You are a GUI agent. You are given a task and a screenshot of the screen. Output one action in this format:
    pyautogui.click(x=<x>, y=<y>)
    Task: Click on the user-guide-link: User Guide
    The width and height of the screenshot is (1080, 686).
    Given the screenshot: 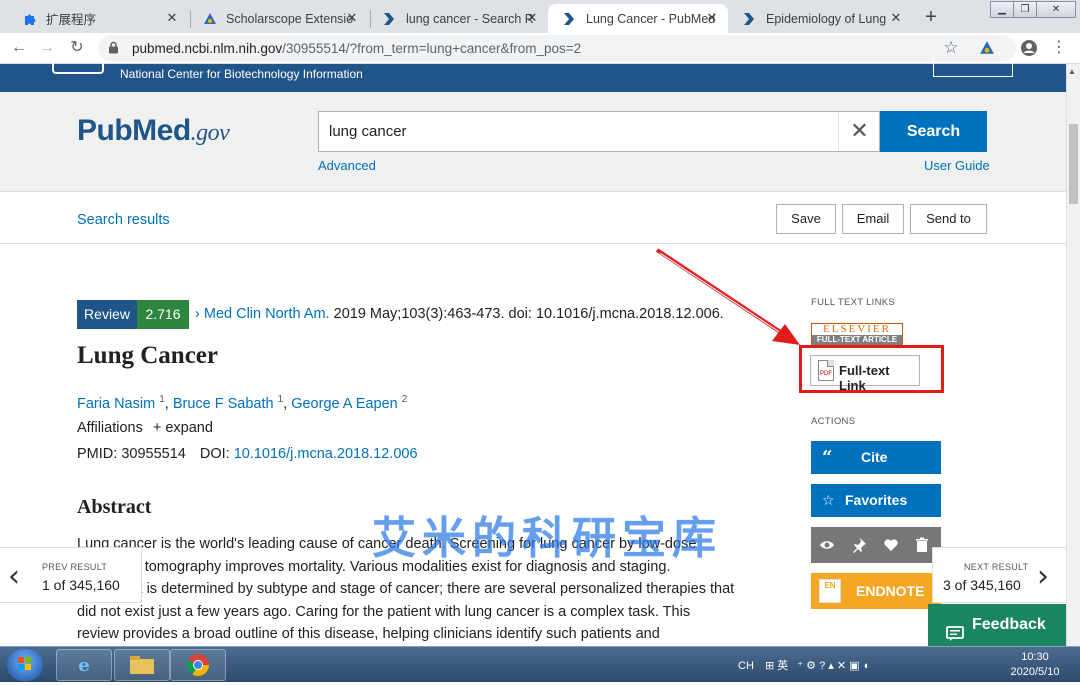 What is the action you would take?
    pyautogui.click(x=957, y=165)
    